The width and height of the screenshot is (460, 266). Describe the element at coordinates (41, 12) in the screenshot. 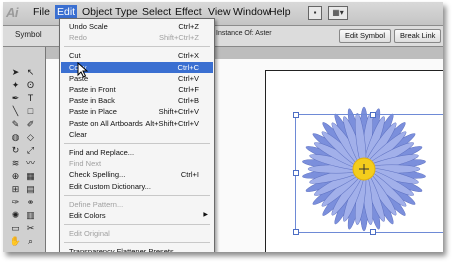

I see `menu-file: File` at that location.